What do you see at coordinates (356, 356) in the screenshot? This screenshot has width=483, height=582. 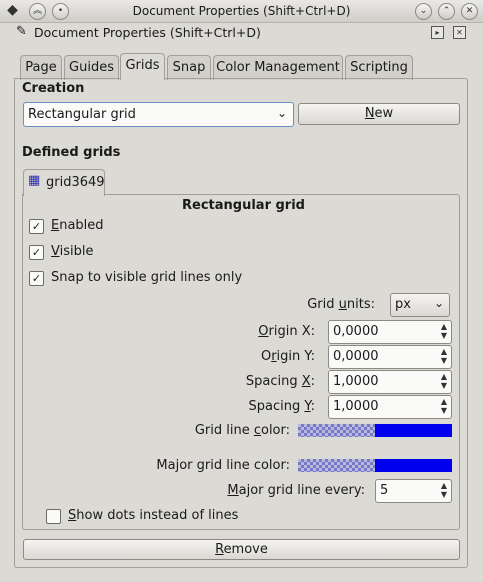 I see `origin-y-value: 0,0000` at bounding box center [356, 356].